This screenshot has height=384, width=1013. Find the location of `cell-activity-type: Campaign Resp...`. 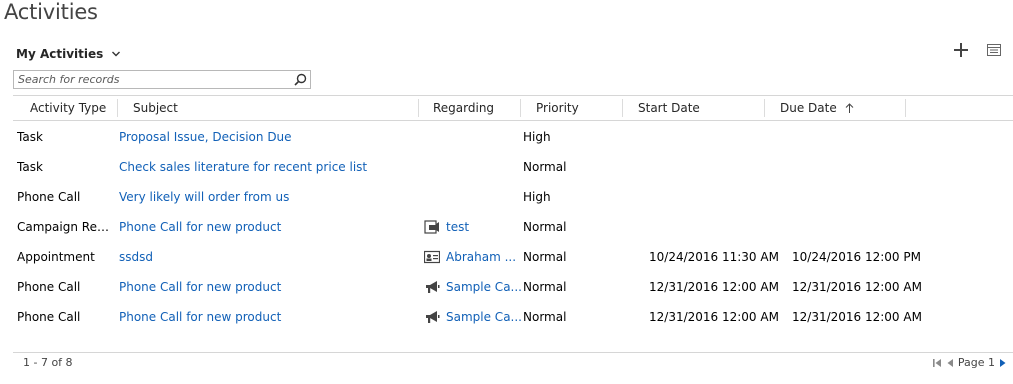

cell-activity-type: Campaign Resp... is located at coordinates (65, 227).